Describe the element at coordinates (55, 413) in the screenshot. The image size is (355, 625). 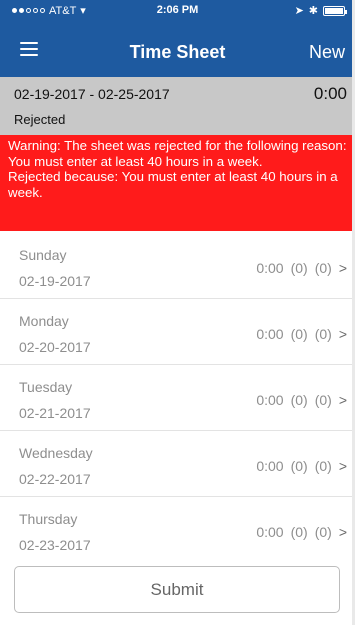
I see `day-date: 02-21-2017` at that location.